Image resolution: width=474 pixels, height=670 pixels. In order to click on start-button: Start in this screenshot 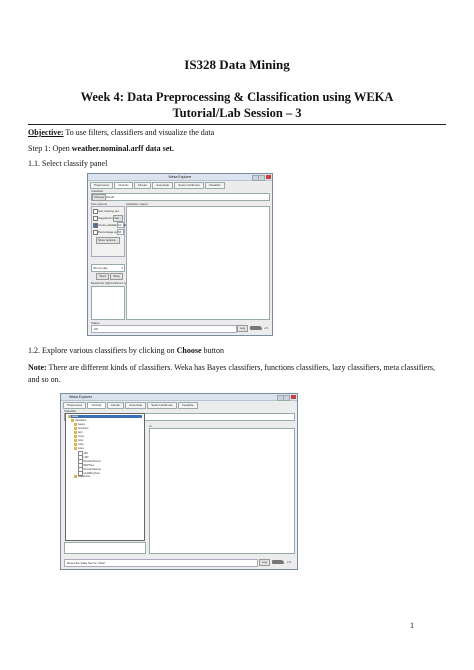, I will do `click(102, 276)`.